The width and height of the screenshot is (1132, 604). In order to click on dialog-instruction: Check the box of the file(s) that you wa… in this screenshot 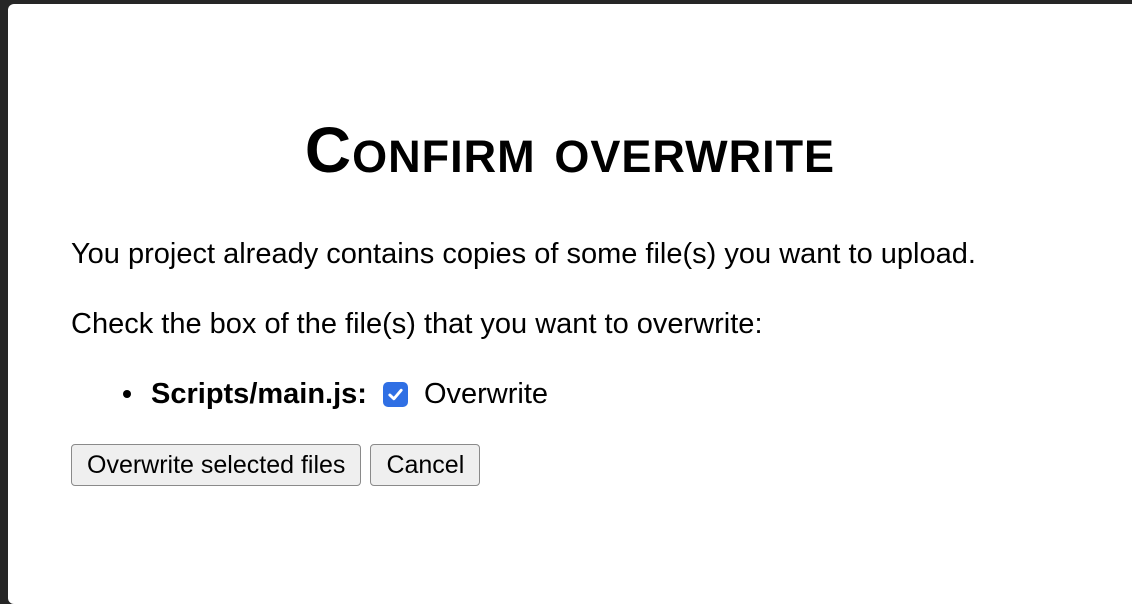, I will do `click(417, 324)`.